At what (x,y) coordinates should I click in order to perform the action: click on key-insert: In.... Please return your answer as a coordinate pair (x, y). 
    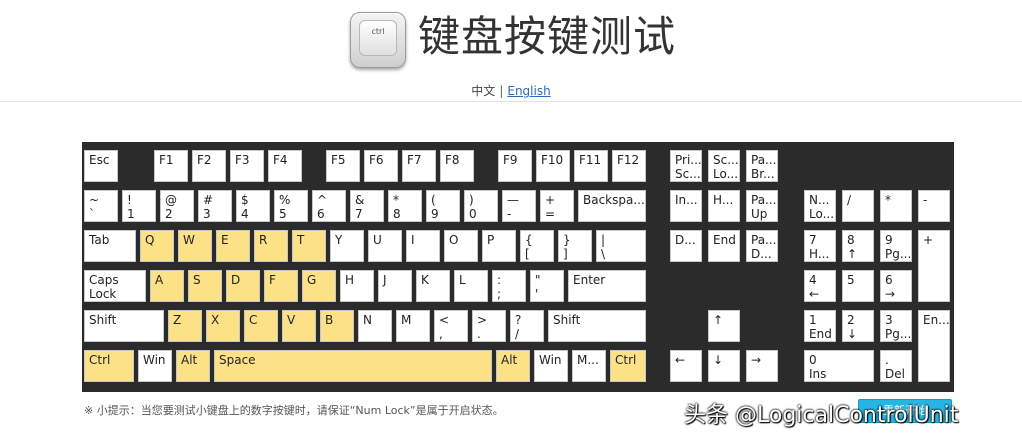
    Looking at the image, I should click on (686, 206).